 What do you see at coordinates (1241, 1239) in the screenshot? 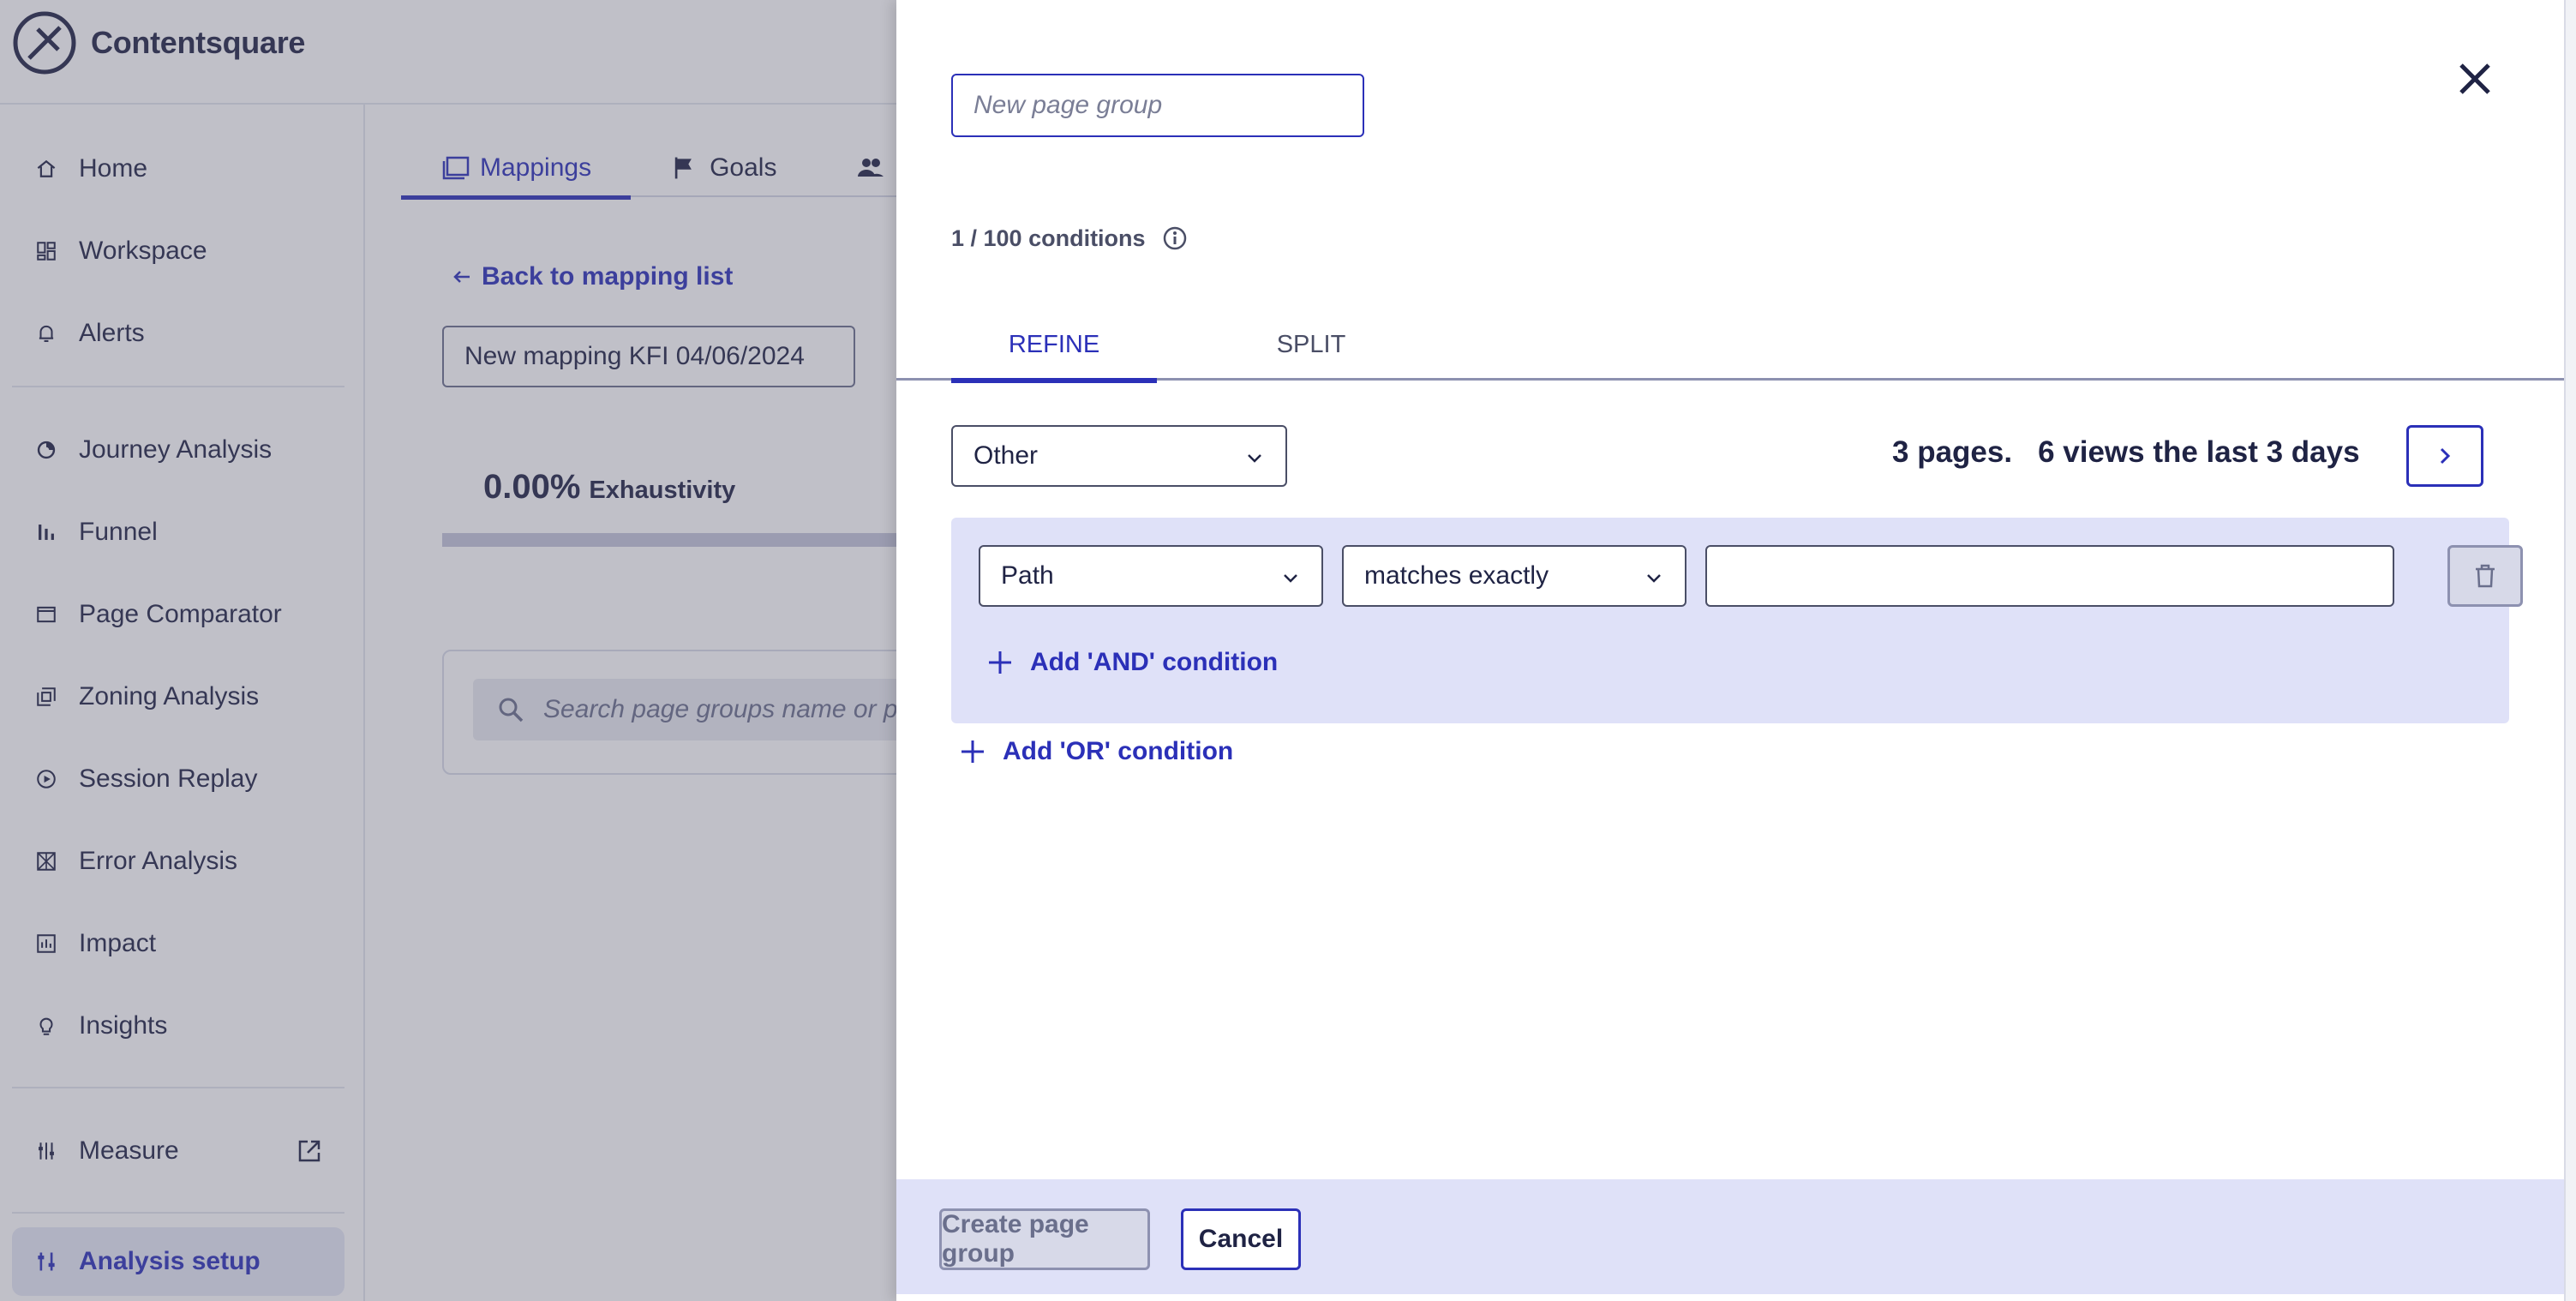
I see `cancel-button: Cancel` at bounding box center [1241, 1239].